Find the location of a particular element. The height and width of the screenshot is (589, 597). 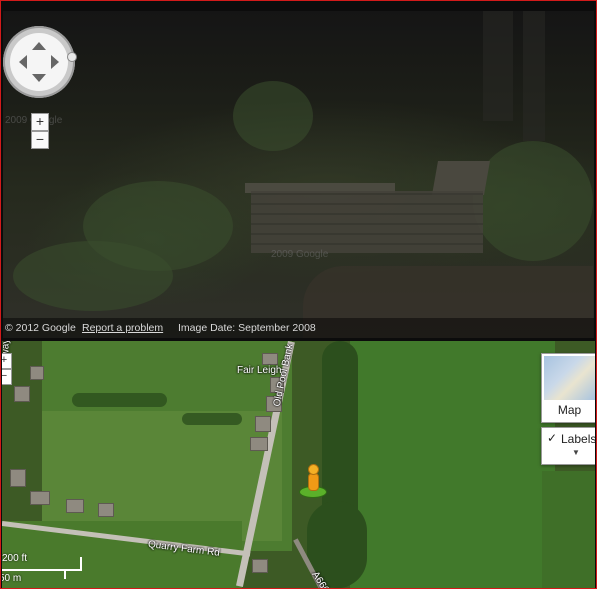

pan-control is located at coordinates (40, 62).